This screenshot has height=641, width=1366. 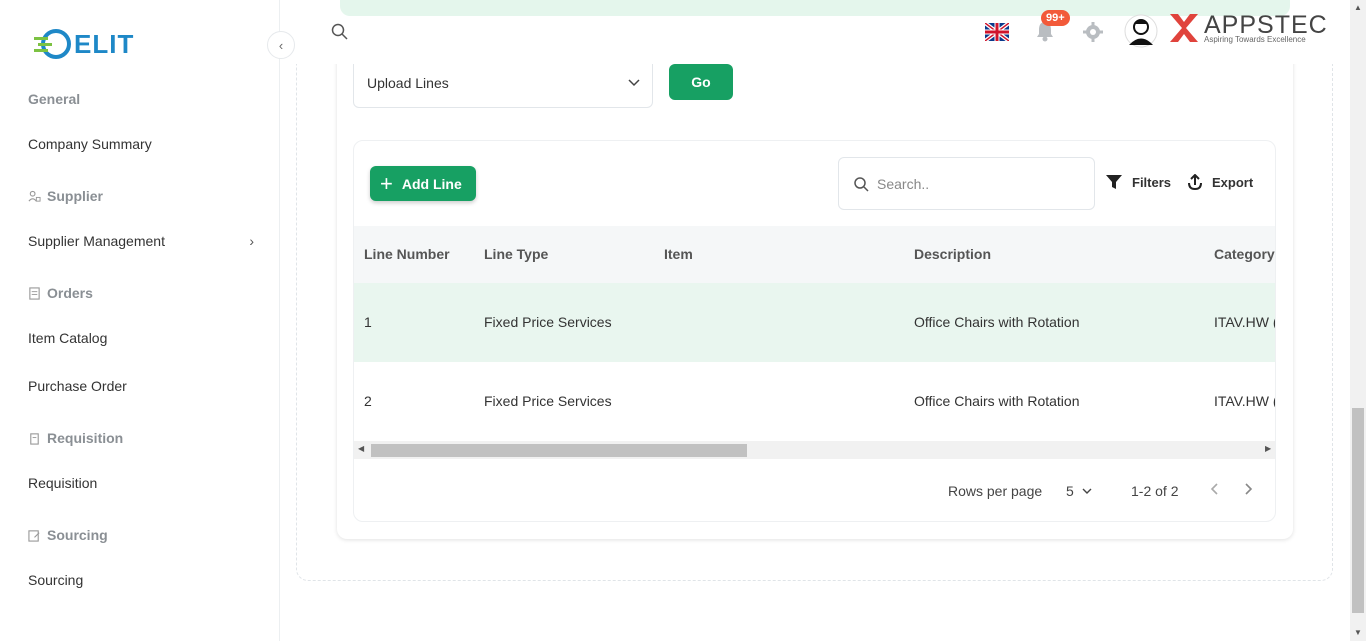 What do you see at coordinates (995, 491) in the screenshot?
I see `rows-per-page-label: Rows per page` at bounding box center [995, 491].